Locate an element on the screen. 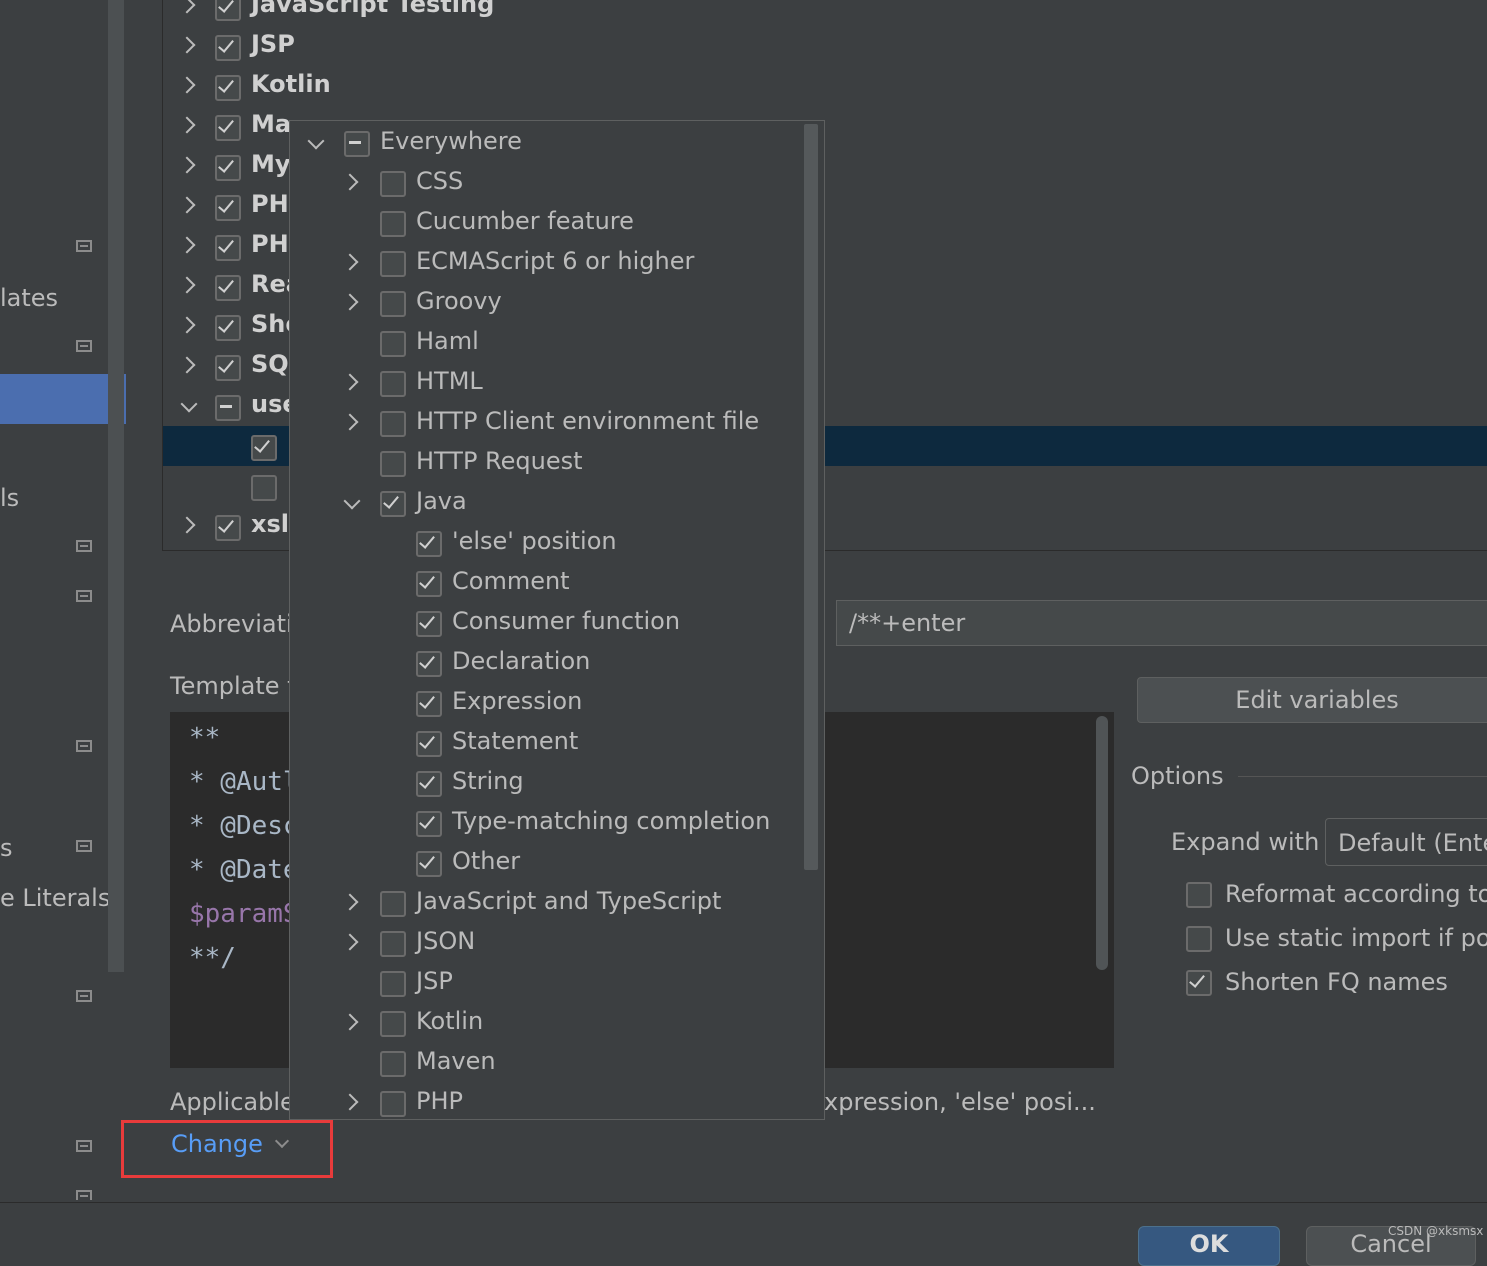  context-item: String is located at coordinates (545, 783).